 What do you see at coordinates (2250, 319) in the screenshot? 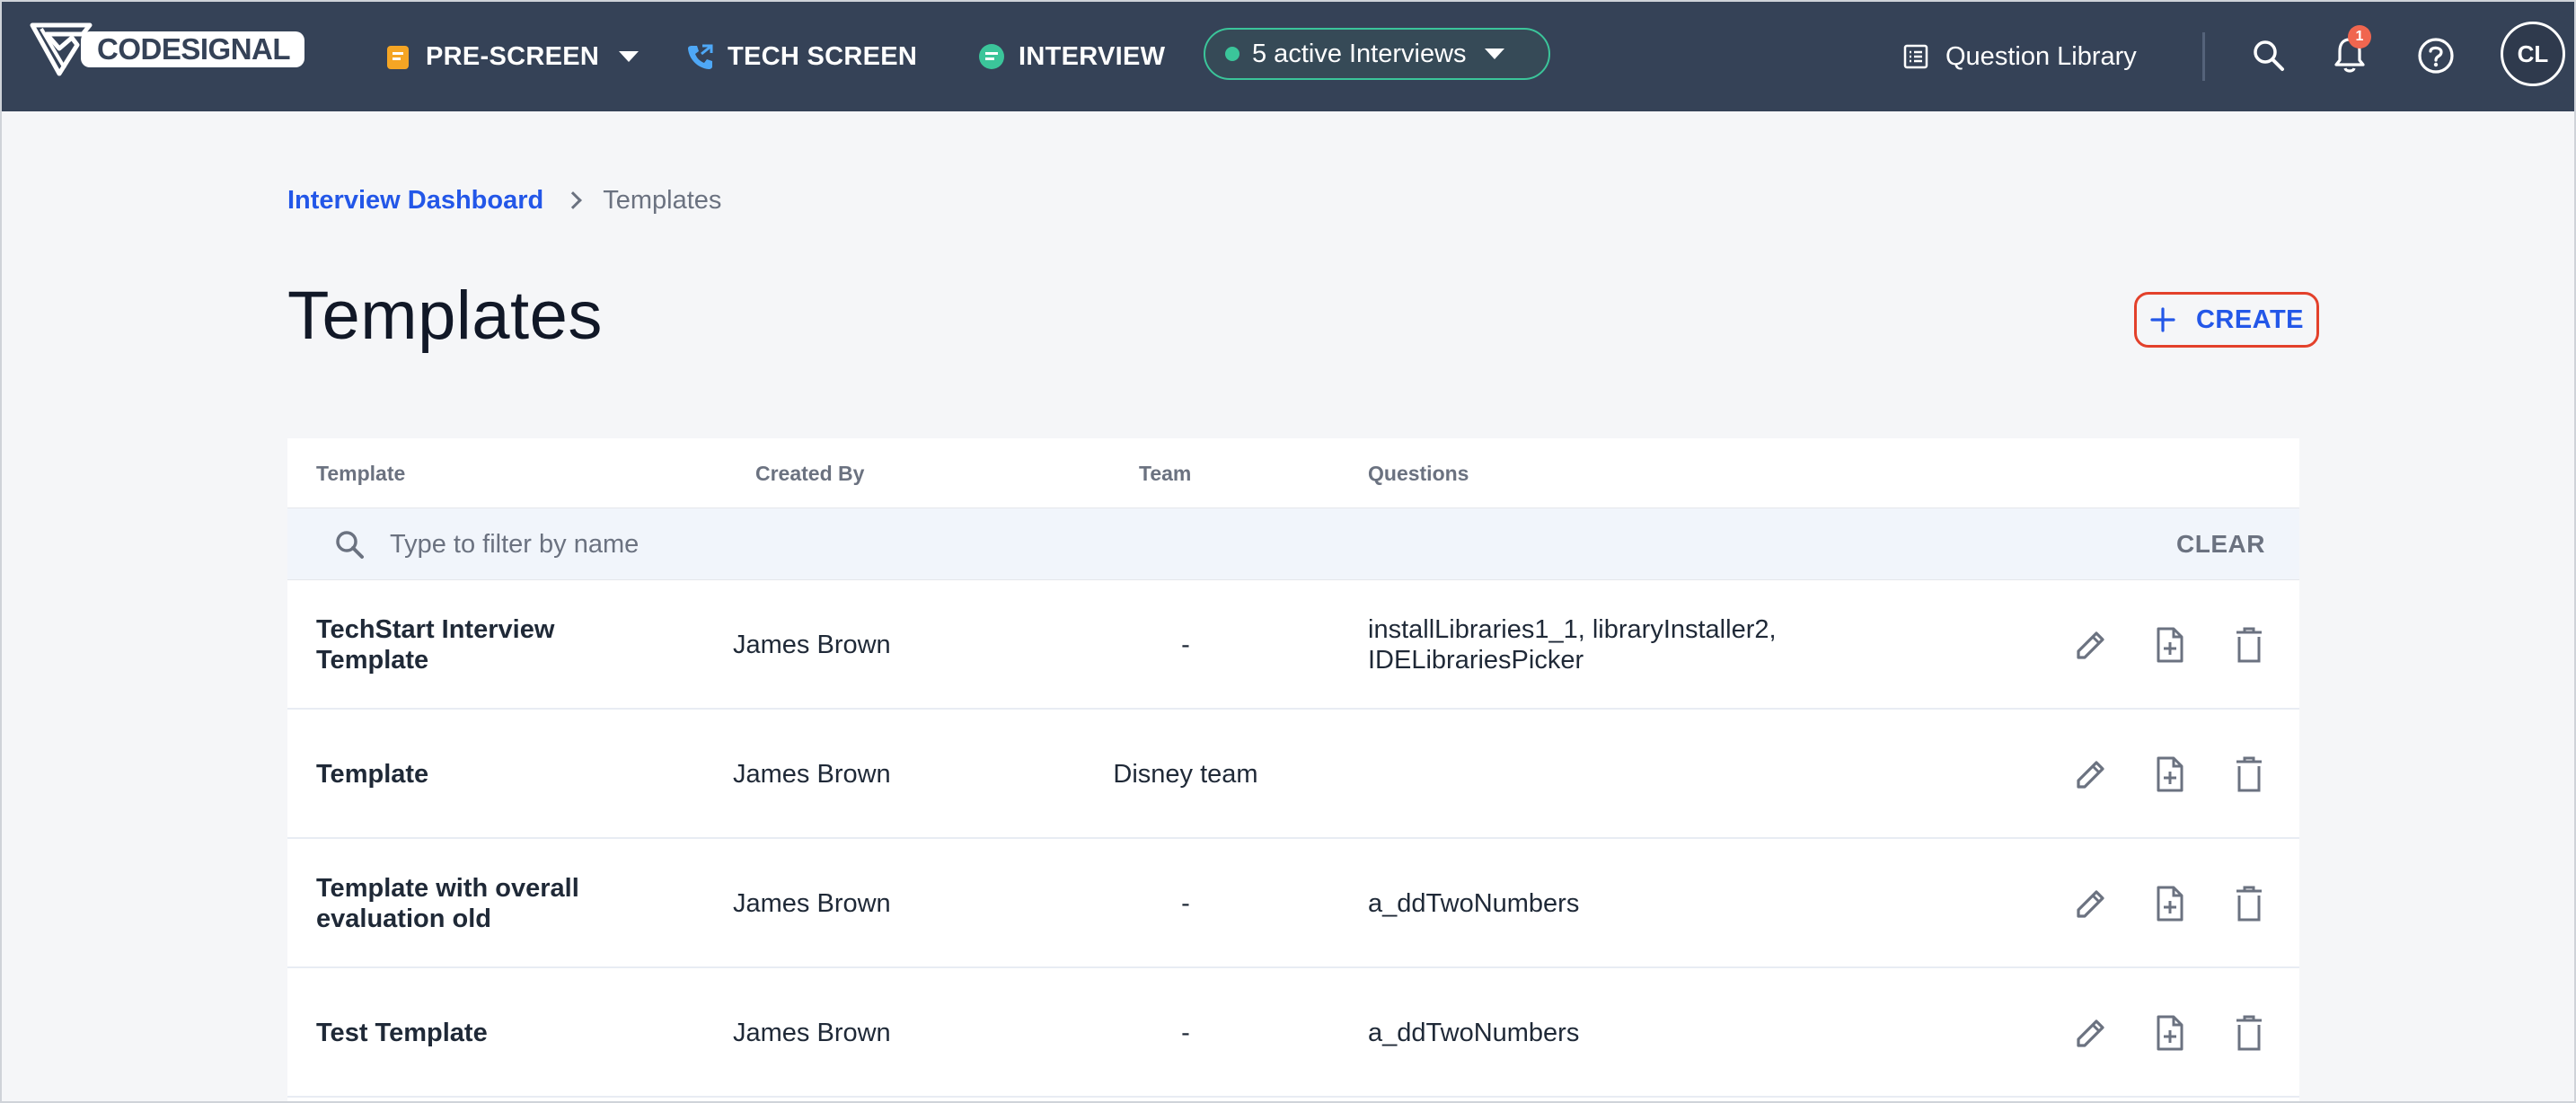
I see `create-button-label: CREATE` at bounding box center [2250, 319].